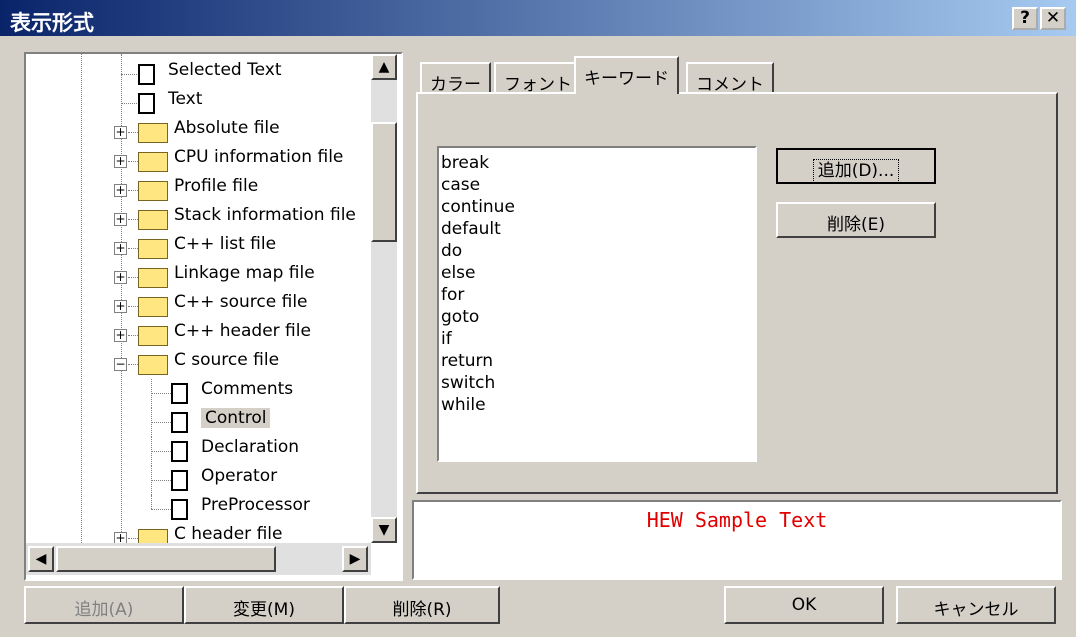 Image resolution: width=1076 pixels, height=637 pixels. Describe the element at coordinates (597, 295) in the screenshot. I see `keyword-item: for` at that location.